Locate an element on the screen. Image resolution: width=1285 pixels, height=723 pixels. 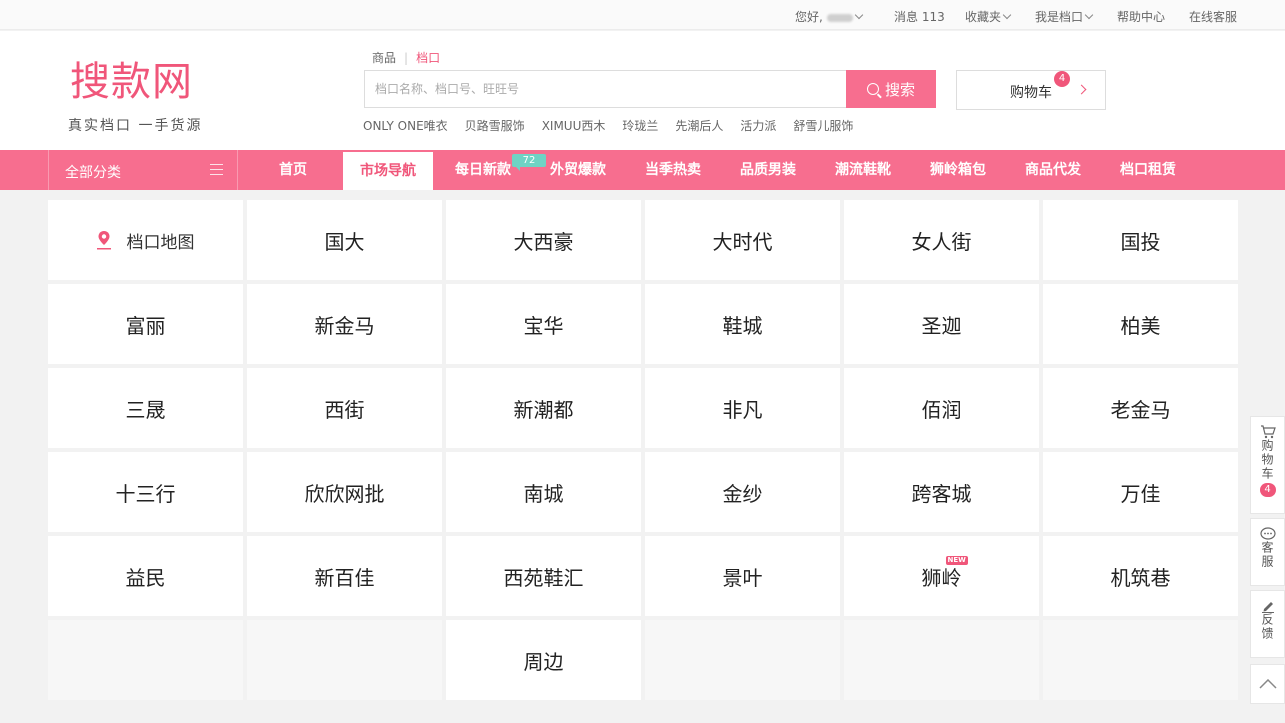
market-cell: 西街 is located at coordinates (344, 408).